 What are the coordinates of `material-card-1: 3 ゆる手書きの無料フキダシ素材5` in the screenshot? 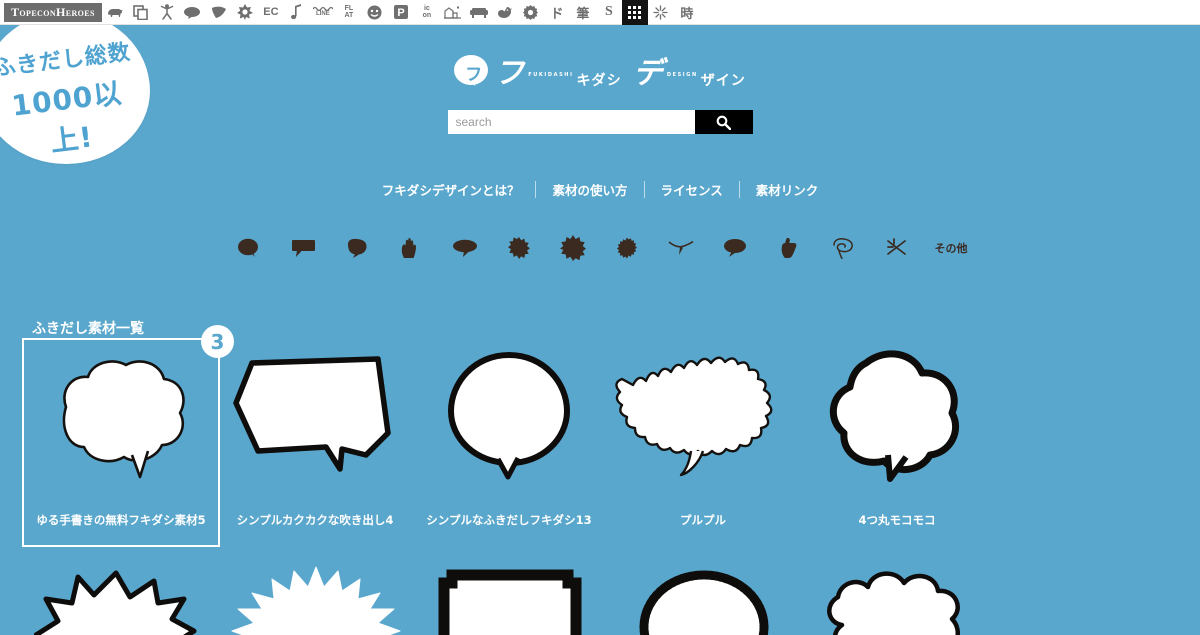 It's located at (128, 436).